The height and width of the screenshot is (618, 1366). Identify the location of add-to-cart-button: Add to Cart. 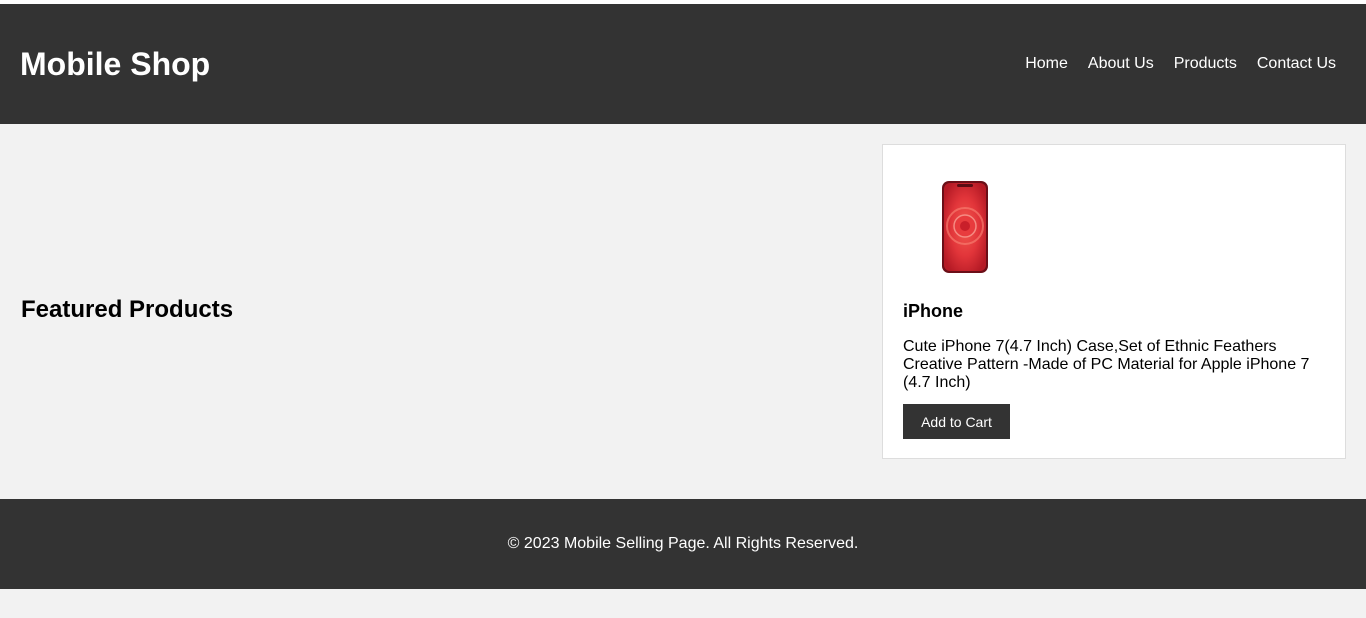
(956, 421).